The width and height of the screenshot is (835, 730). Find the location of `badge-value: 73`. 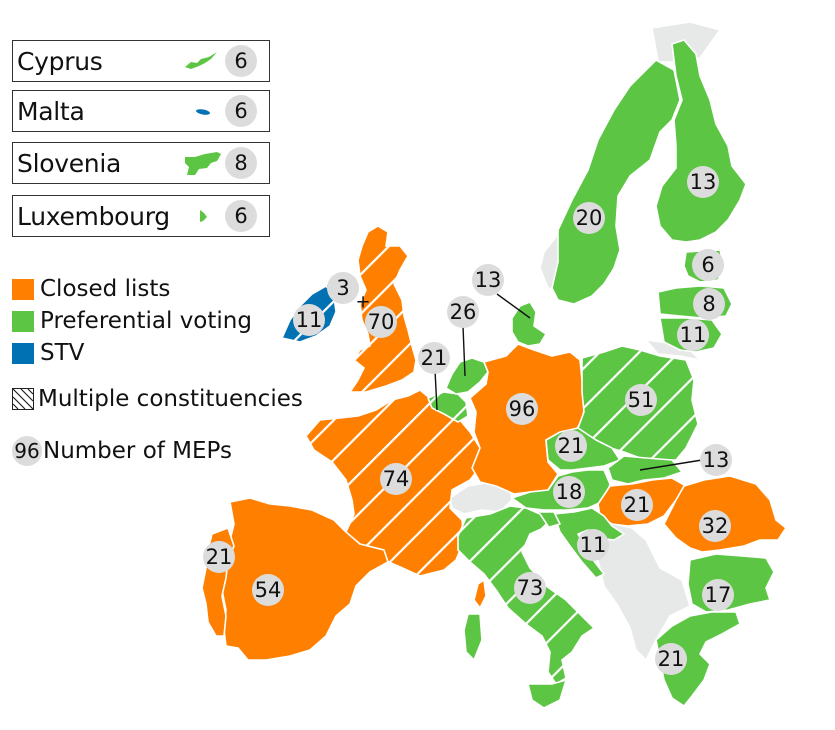

badge-value: 73 is located at coordinates (530, 588).